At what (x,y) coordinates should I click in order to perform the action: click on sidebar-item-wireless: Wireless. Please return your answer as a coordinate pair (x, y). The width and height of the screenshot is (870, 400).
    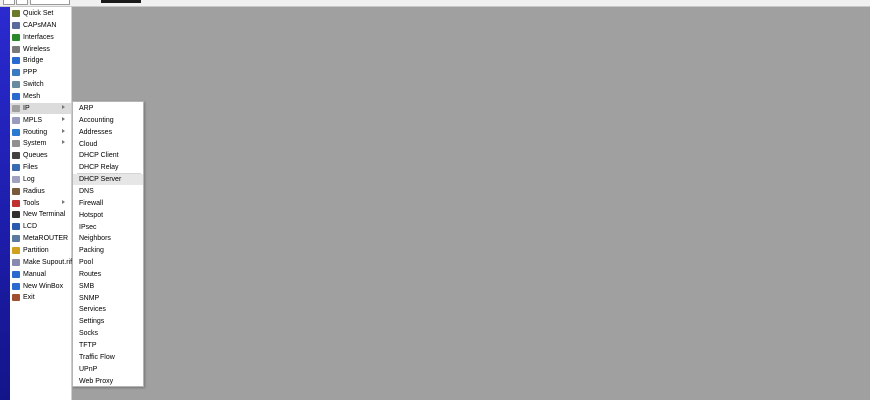
    Looking at the image, I should click on (40, 49).